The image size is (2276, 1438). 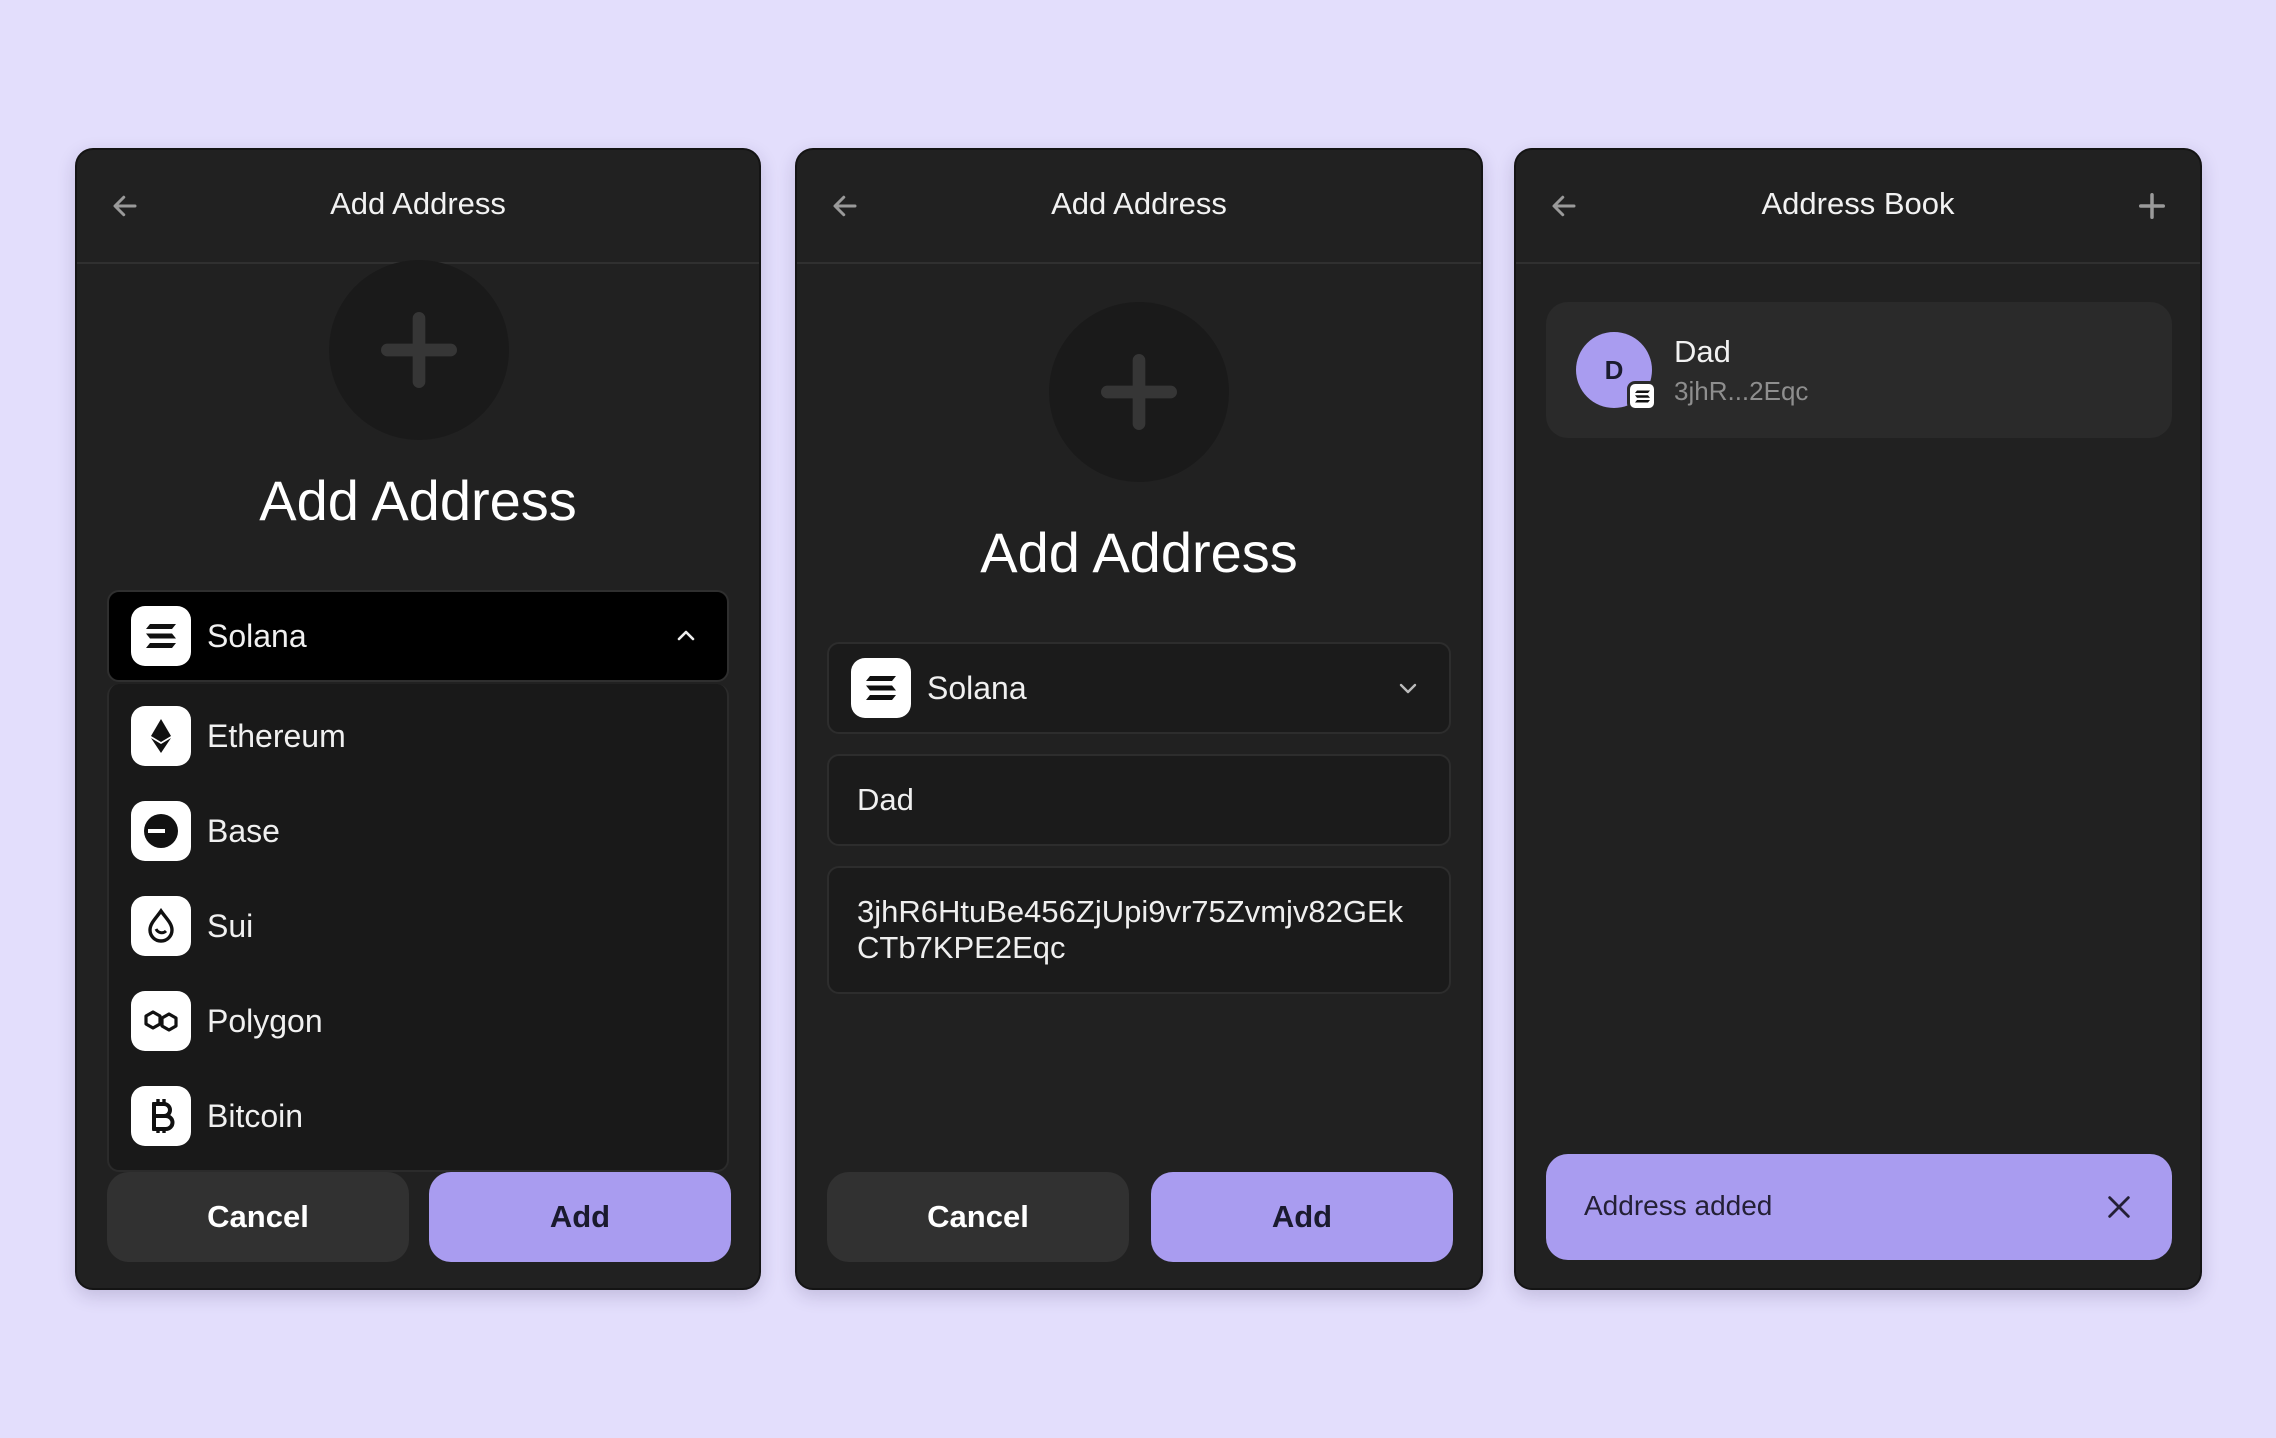 I want to click on contact-list-item: D Dad 3jhR...2Eqc, so click(x=1859, y=370).